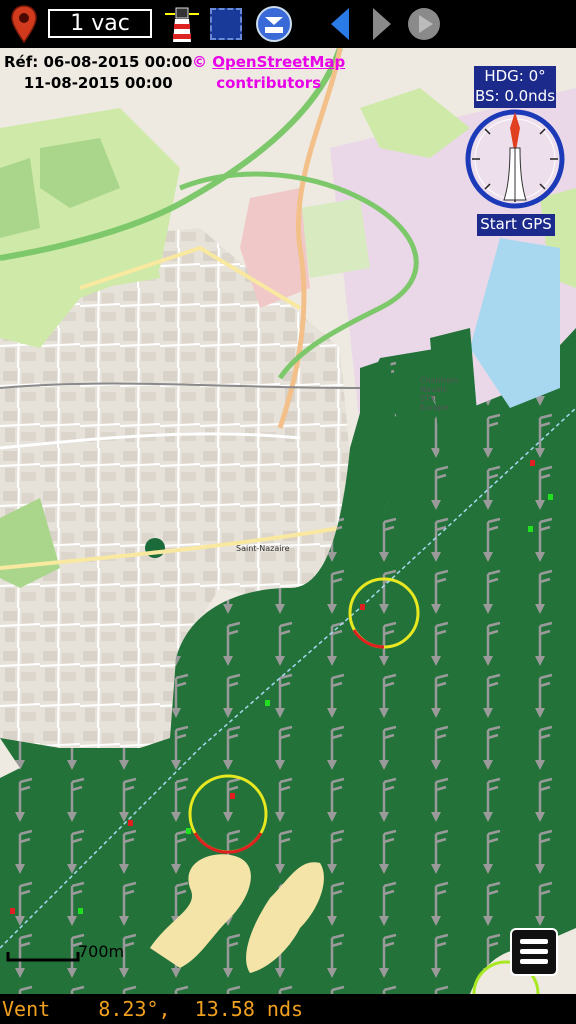 Image resolution: width=576 pixels, height=1024 pixels. What do you see at coordinates (199, 62) in the screenshot?
I see `copyright-symbol: ©` at bounding box center [199, 62].